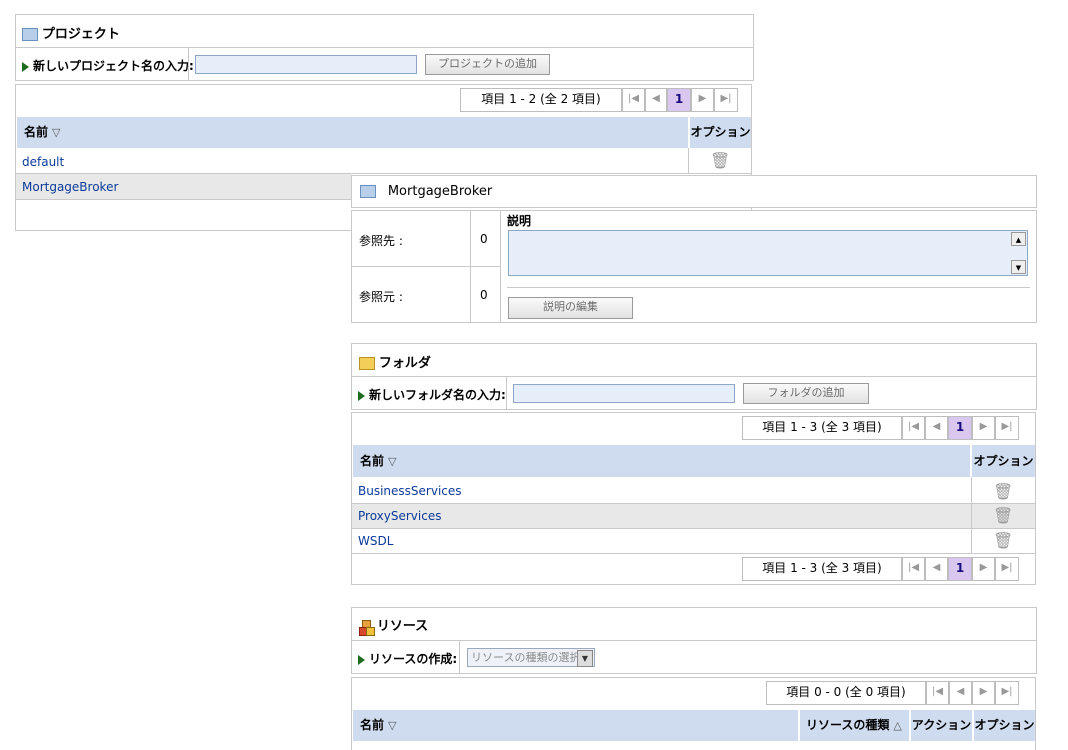 The width and height of the screenshot is (1068, 750). I want to click on project-title-row: プロジェクト, so click(71, 32).